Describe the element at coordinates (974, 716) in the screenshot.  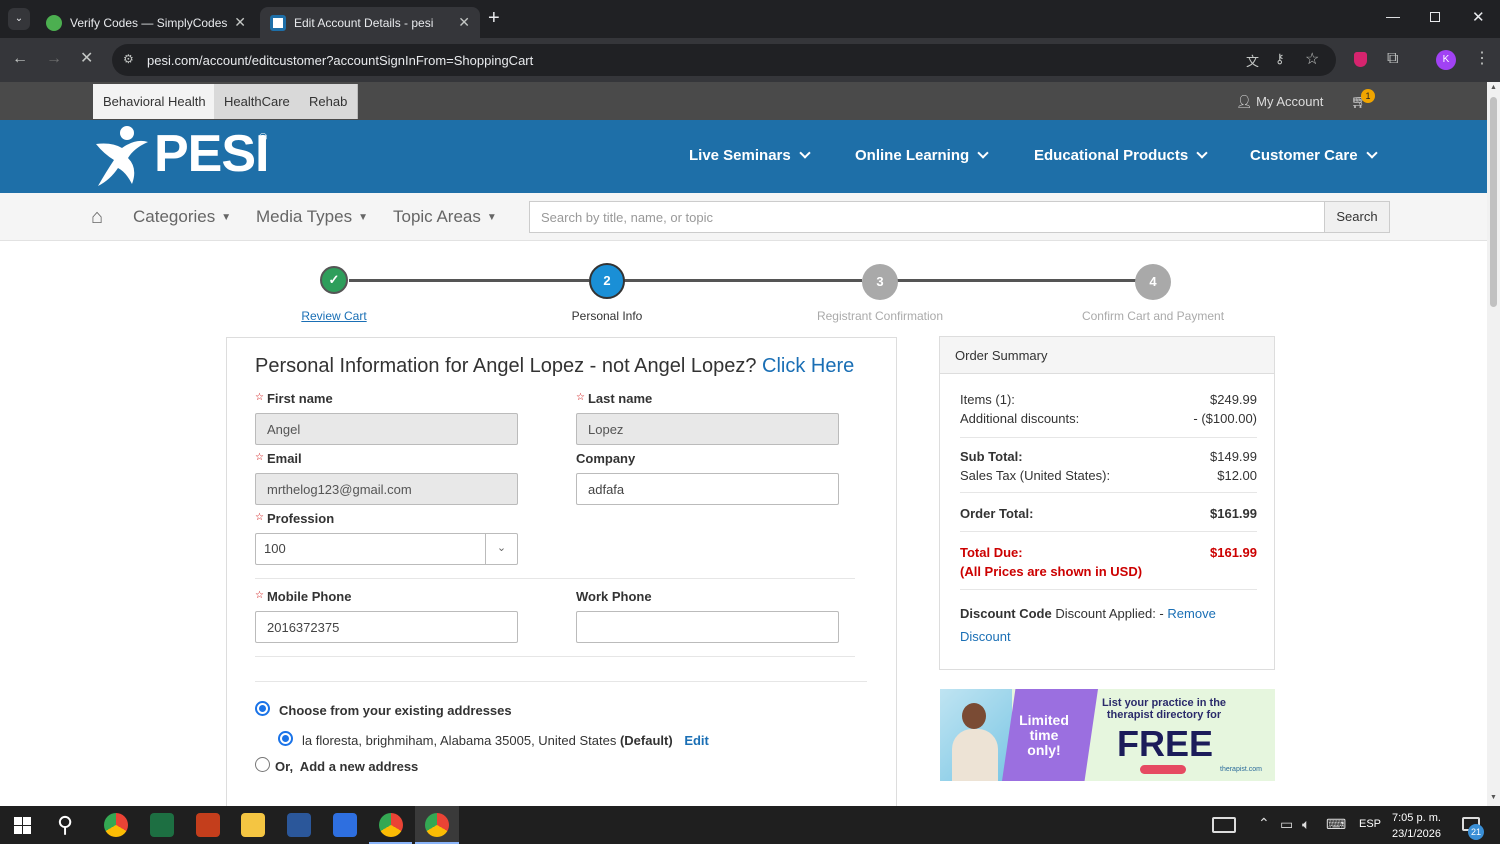
I see `person-head` at that location.